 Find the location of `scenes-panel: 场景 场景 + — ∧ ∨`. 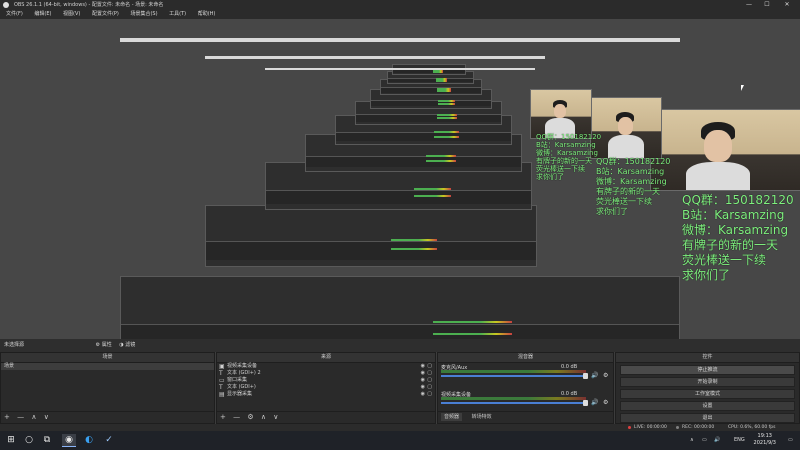

scenes-panel: 场景 场景 + — ∧ ∨ is located at coordinates (107, 388).